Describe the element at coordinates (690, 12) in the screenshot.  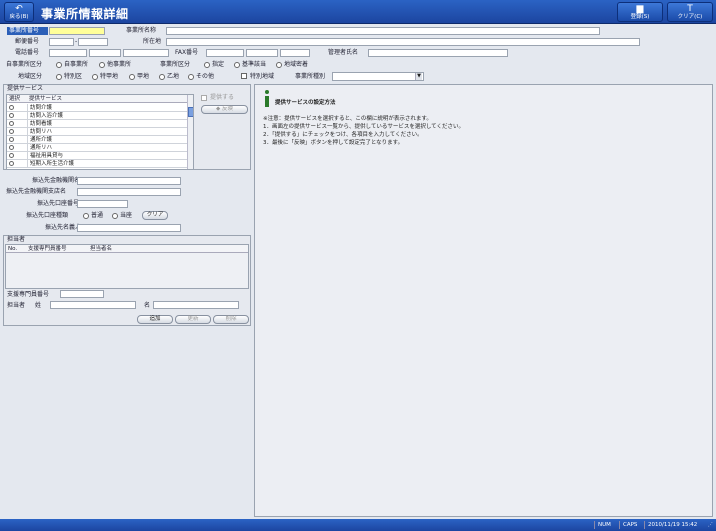
I see `clear-button: T クリア(C)` at that location.